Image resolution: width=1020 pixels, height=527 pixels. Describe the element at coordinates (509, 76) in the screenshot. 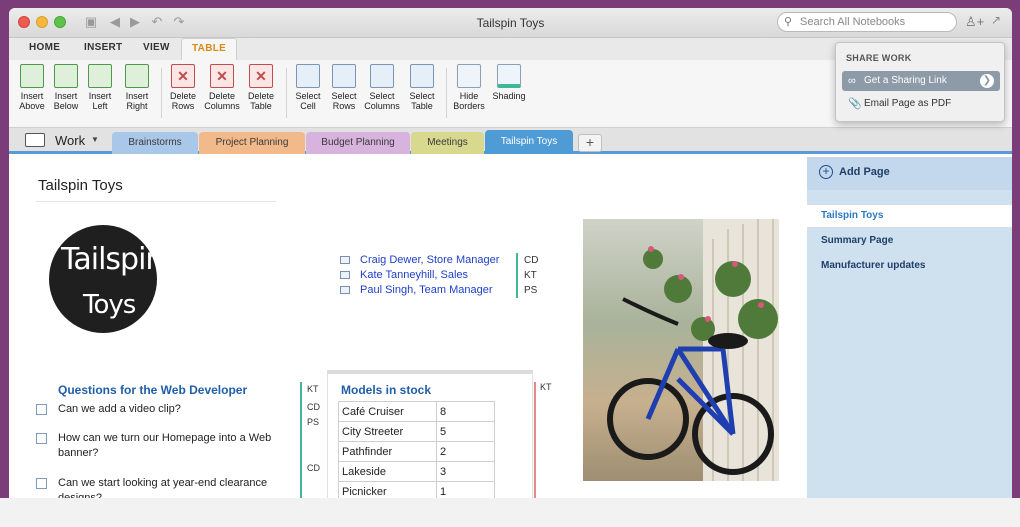

I see `paint-bucket-icon` at that location.